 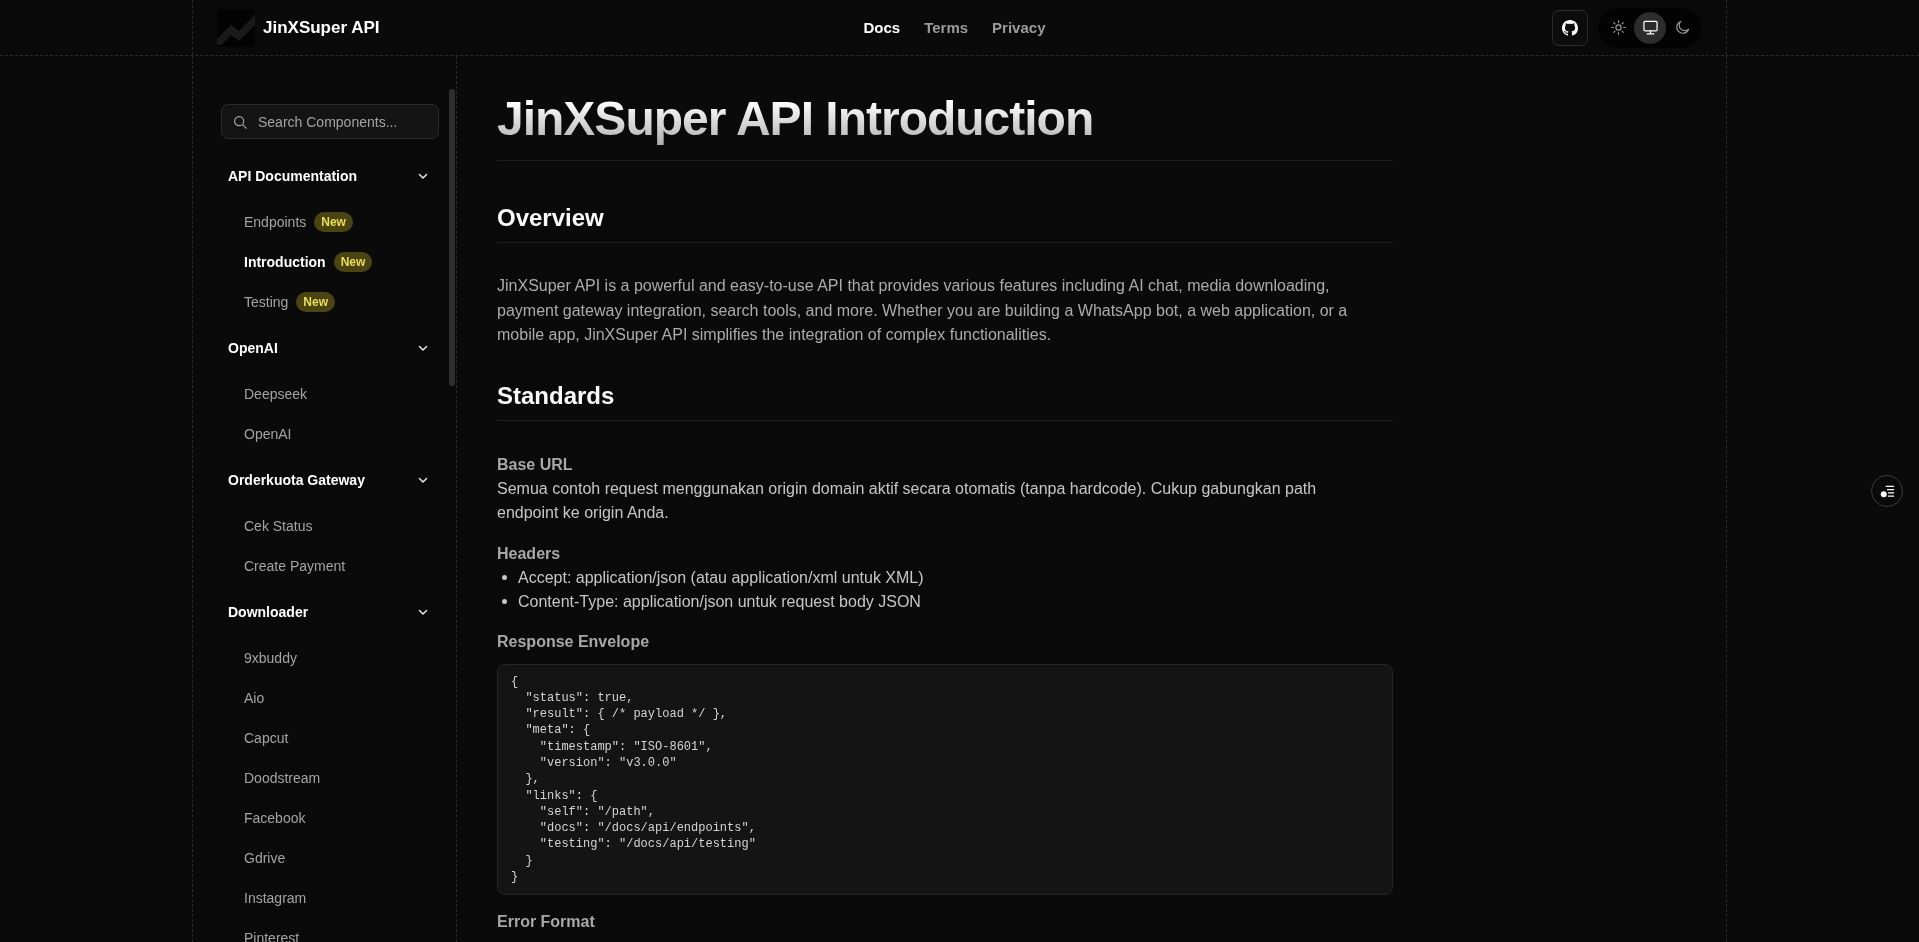 What do you see at coordinates (308, 262) in the screenshot?
I see `sidebar-item: Introduction New` at bounding box center [308, 262].